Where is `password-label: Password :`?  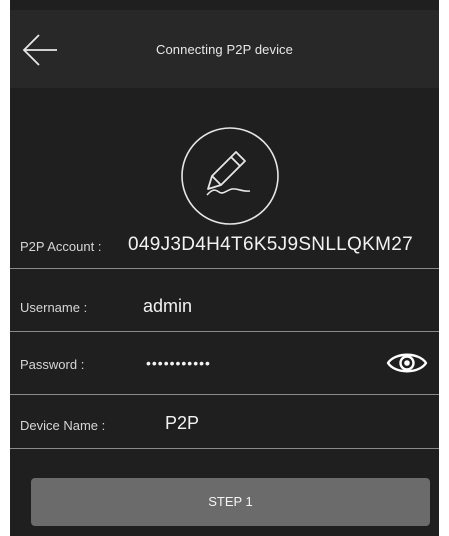
password-label: Password : is located at coordinates (52, 364).